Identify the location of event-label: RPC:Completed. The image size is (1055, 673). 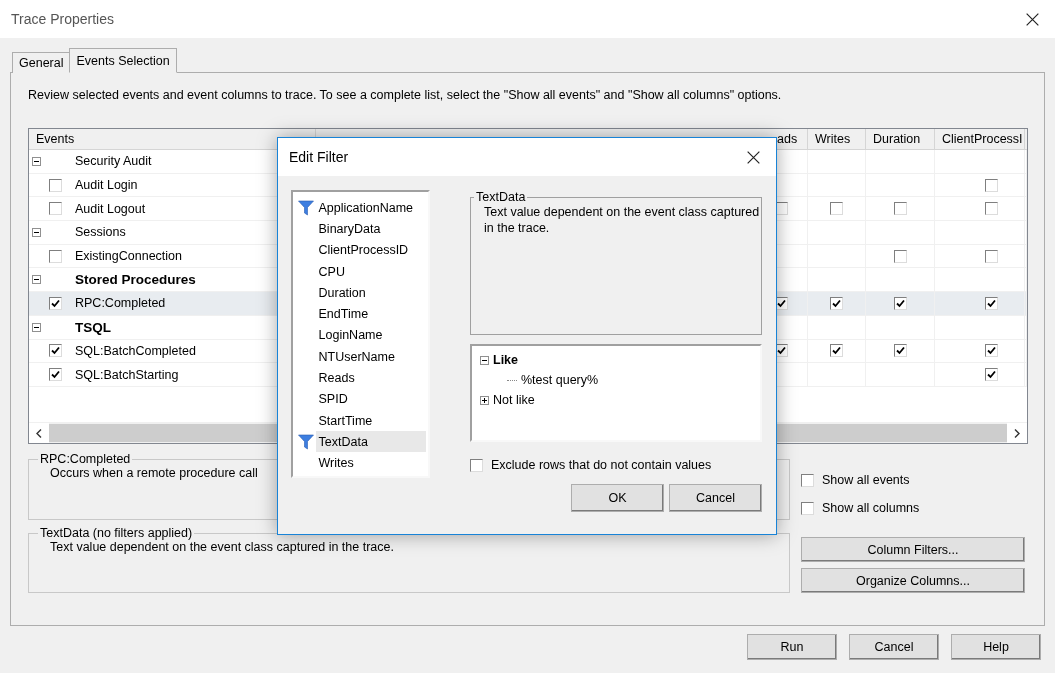
(120, 303).